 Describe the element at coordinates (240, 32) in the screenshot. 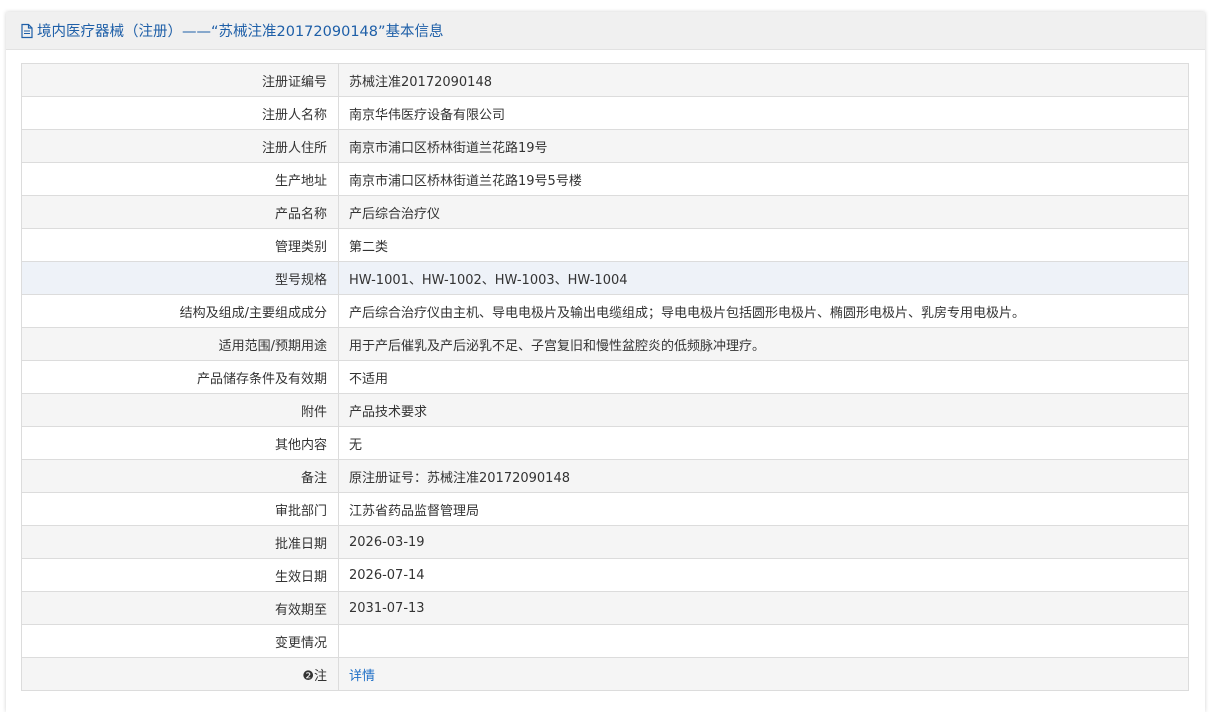

I see `page-title: 境内医疗器械（注册）——“苏械注准20172090148”基本信息` at that location.